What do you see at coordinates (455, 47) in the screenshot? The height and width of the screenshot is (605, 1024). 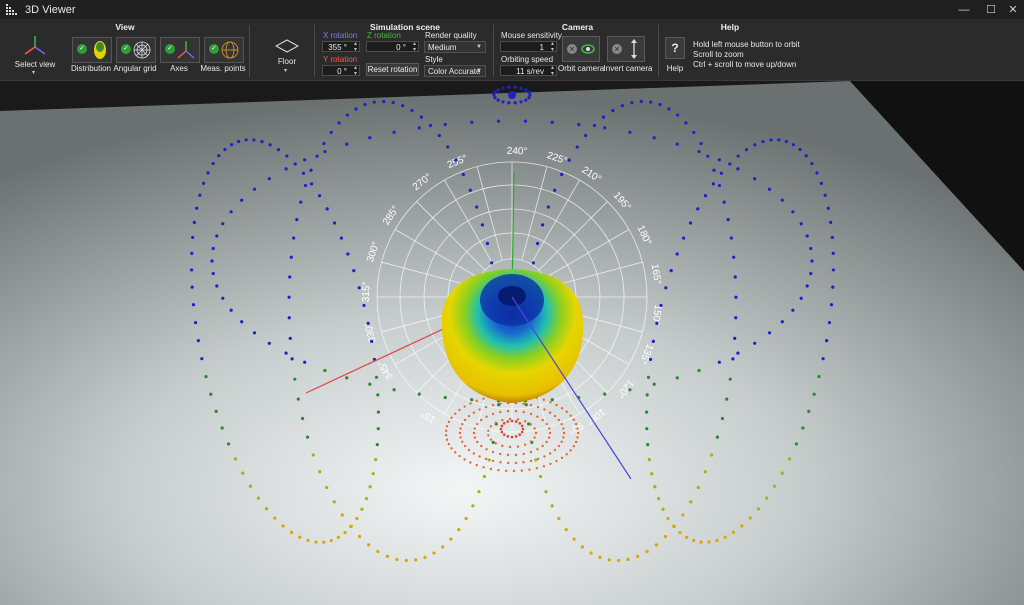 I see `render-quality-select: Medium ▼` at bounding box center [455, 47].